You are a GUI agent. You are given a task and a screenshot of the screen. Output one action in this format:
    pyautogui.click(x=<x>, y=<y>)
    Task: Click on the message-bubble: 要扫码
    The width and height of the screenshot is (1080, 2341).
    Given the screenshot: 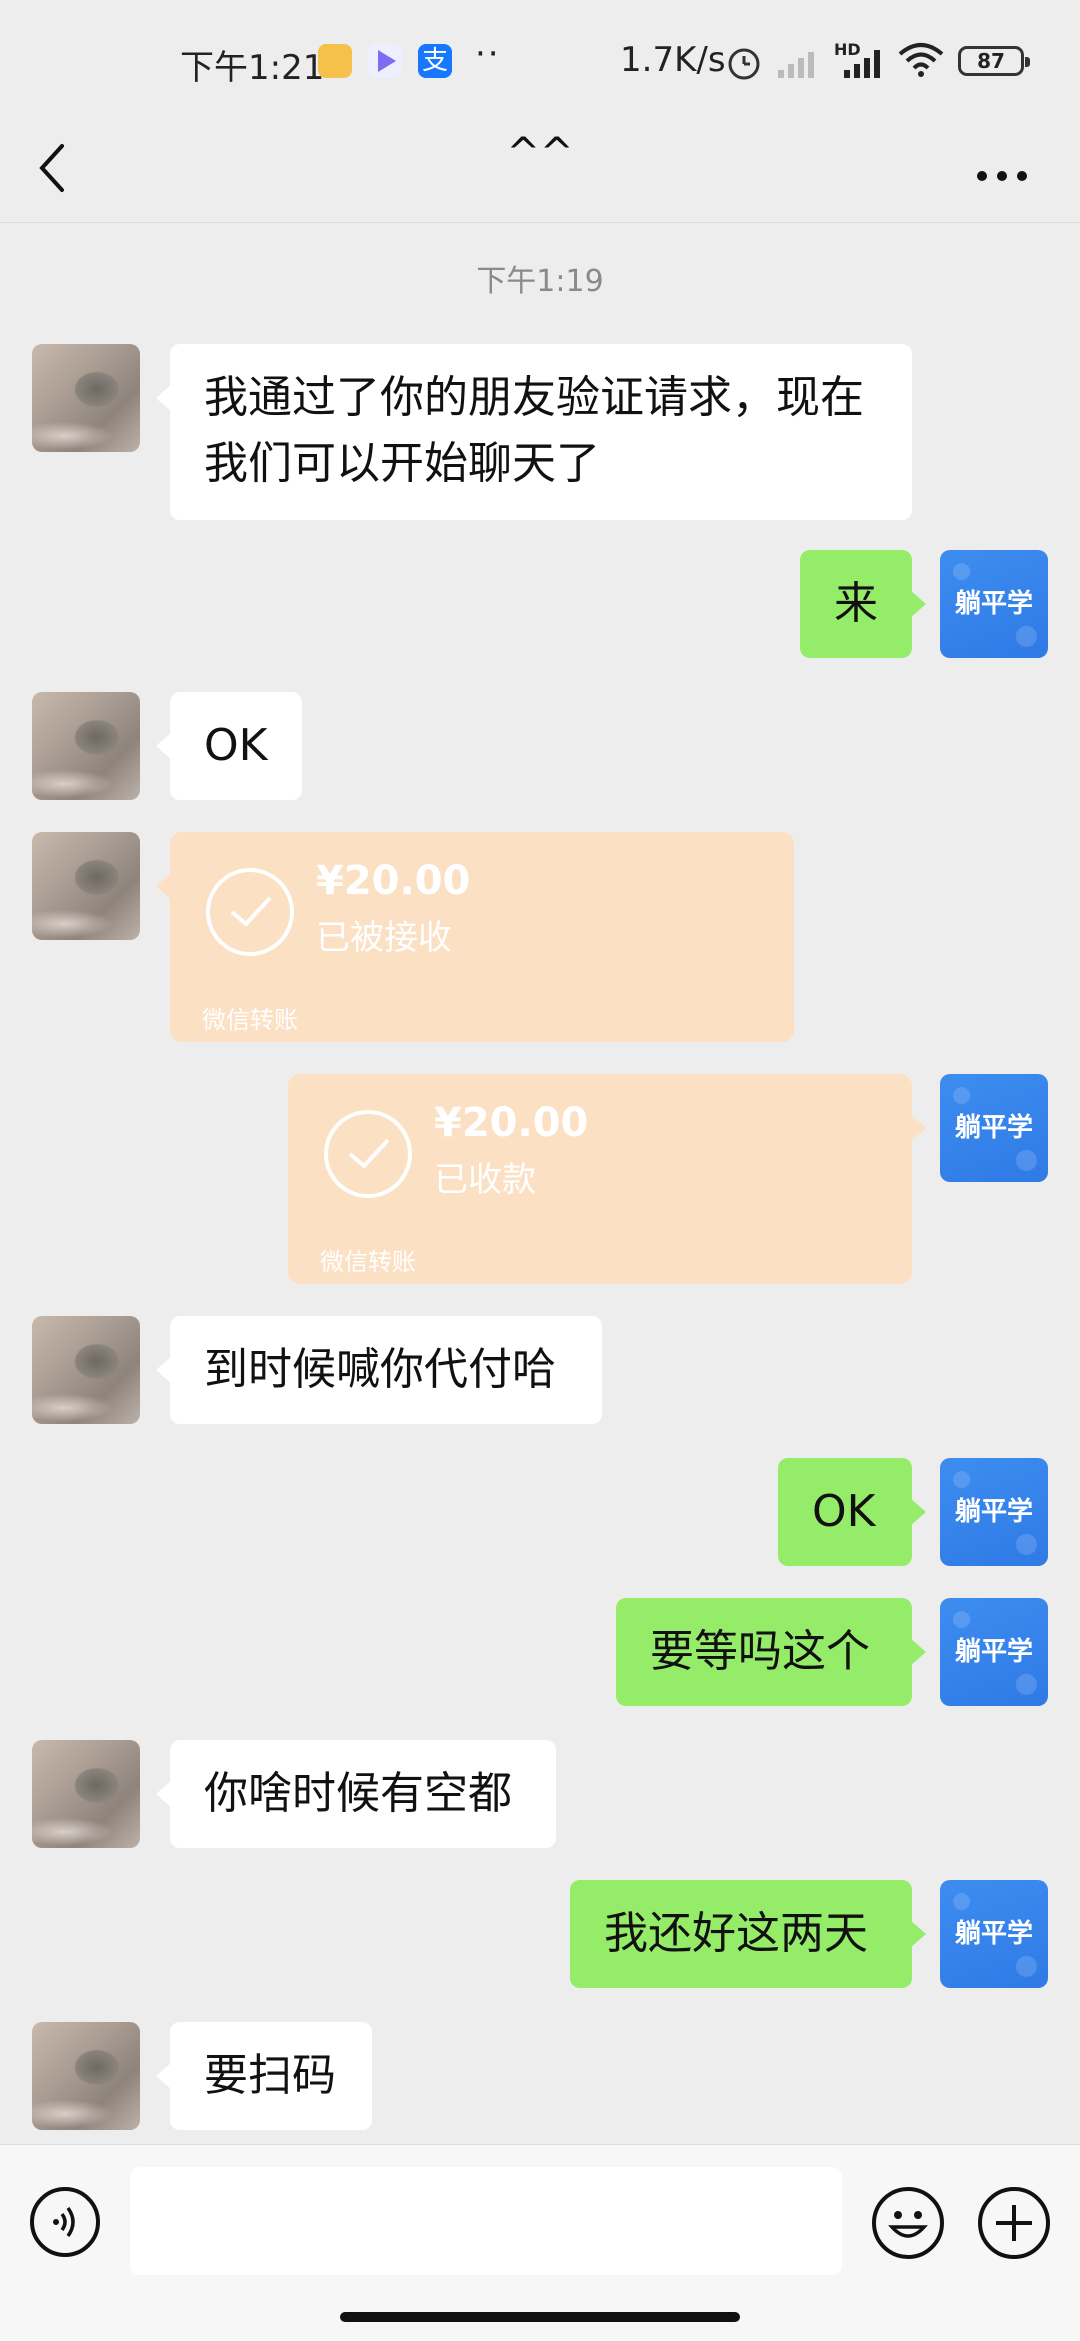 What is the action you would take?
    pyautogui.click(x=264, y=2076)
    